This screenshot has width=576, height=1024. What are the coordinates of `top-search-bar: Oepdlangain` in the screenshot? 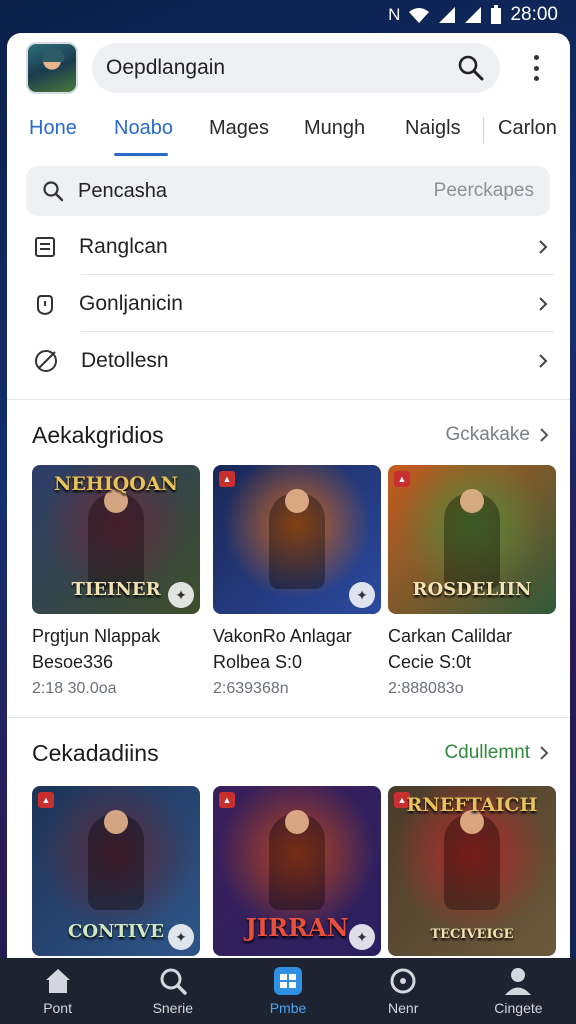 It's located at (296, 68).